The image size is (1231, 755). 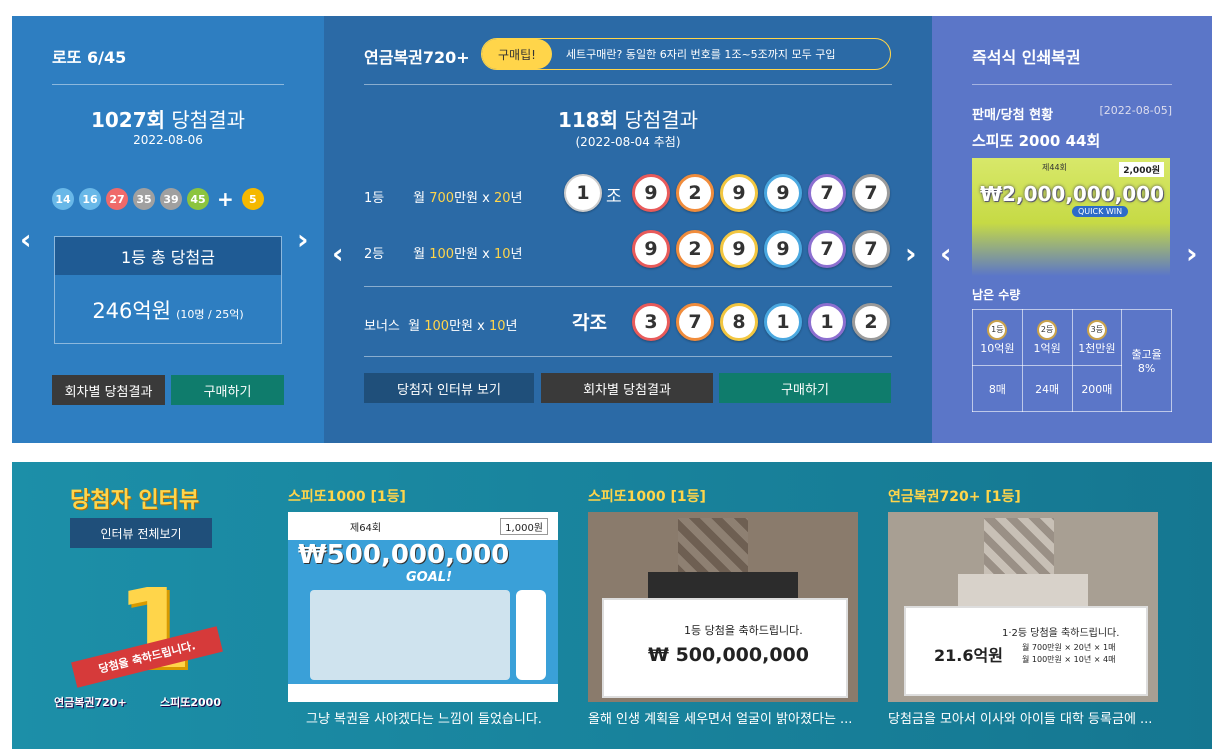 I want to click on medal-2-icon: 2등, so click(x=1047, y=329).